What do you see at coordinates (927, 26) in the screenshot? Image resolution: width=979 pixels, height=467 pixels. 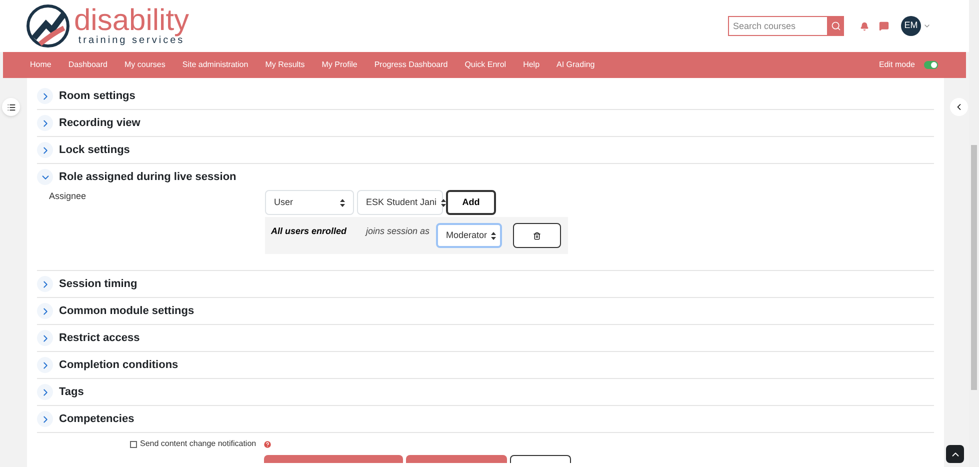 I see `caret-icon` at bounding box center [927, 26].